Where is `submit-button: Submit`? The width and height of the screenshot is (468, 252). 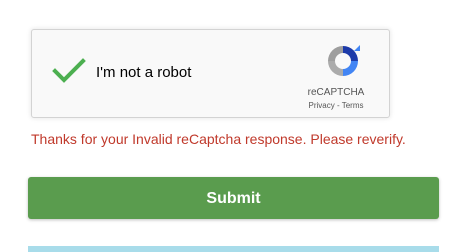
submit-button: Submit is located at coordinates (233, 198).